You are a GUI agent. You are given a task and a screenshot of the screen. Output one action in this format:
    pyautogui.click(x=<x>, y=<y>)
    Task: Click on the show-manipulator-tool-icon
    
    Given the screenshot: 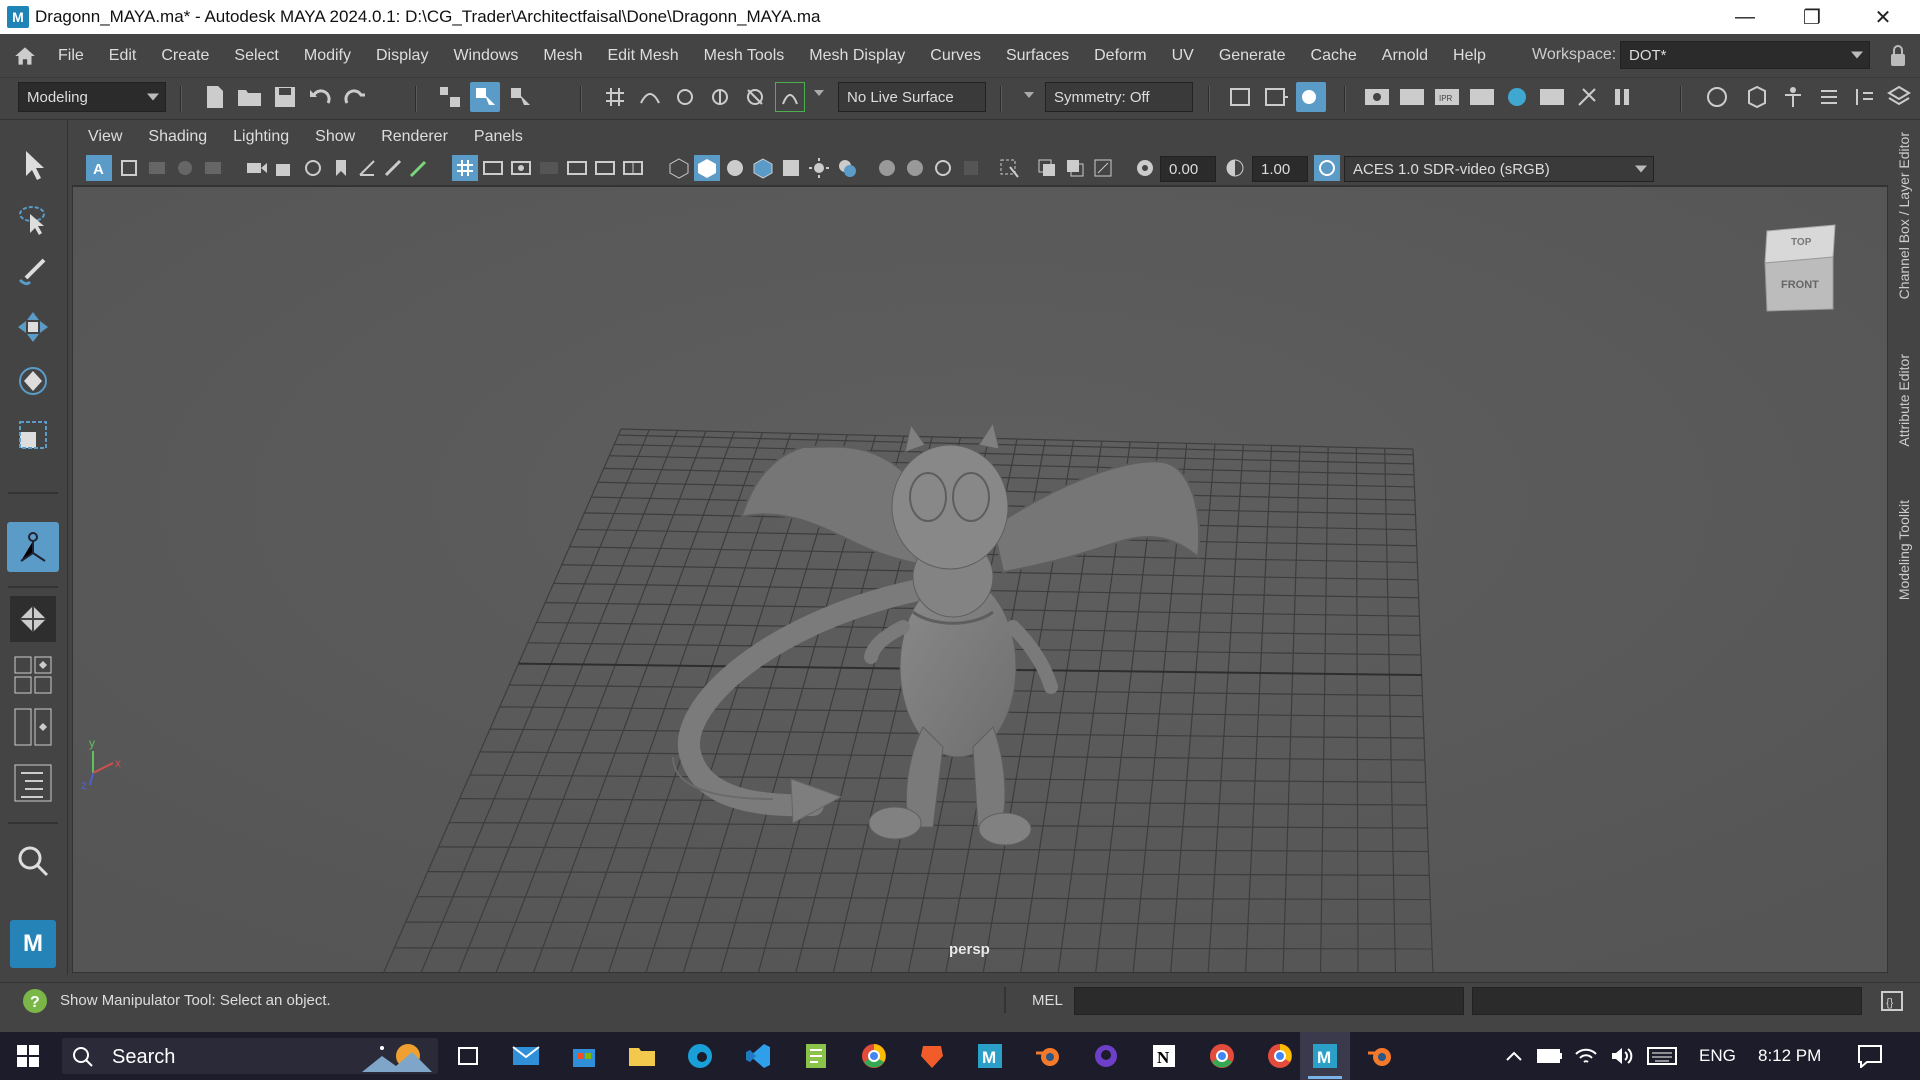 What is the action you would take?
    pyautogui.click(x=33, y=547)
    